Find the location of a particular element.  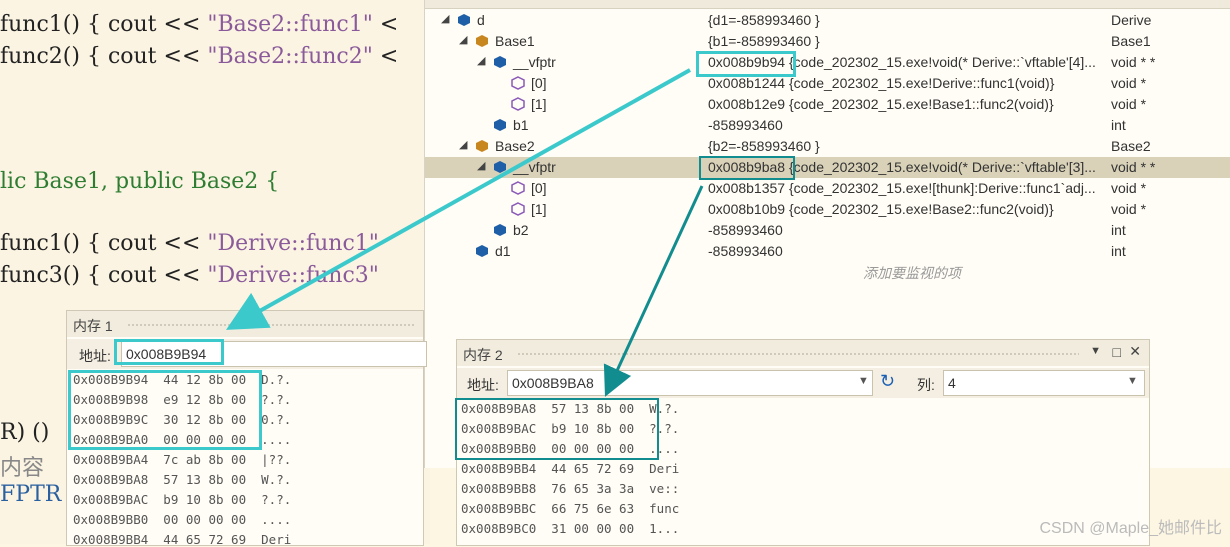

watermark: CSDN @Maple_她邮件比 is located at coordinates (1130, 528).